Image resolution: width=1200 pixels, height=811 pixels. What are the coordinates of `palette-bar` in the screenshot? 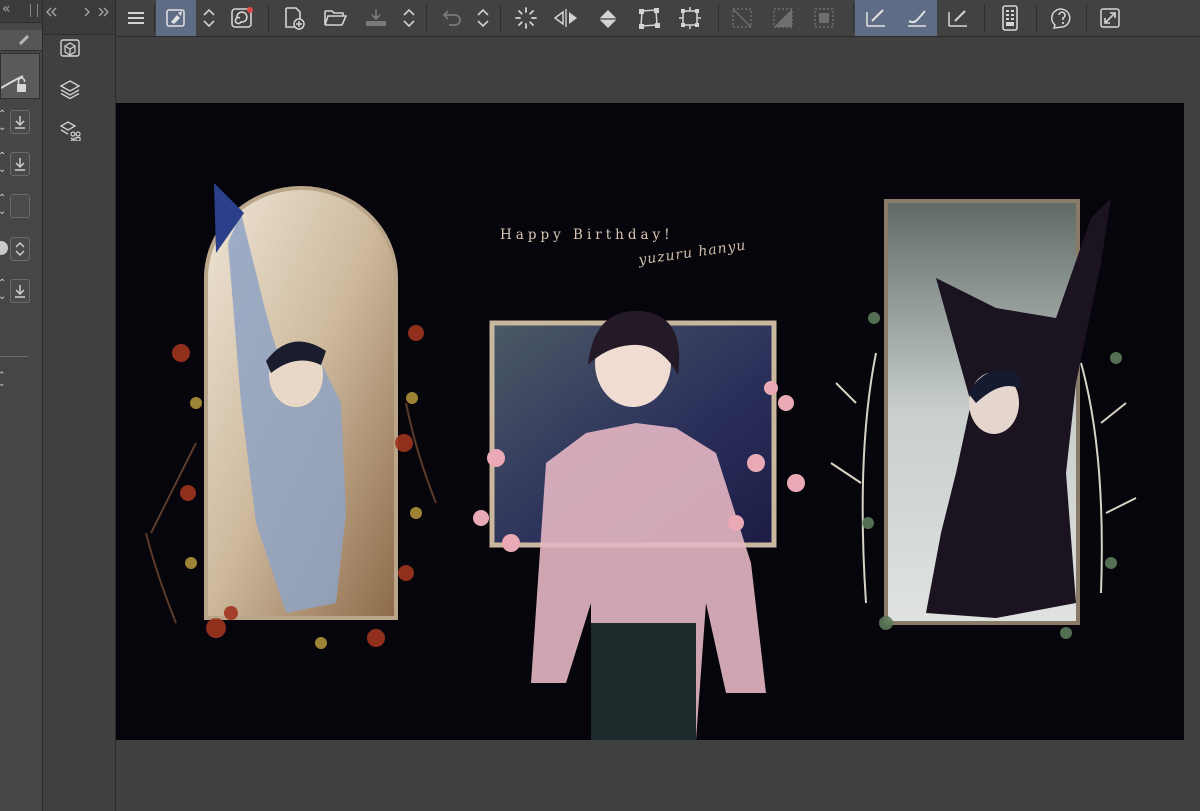 It's located at (79, 405).